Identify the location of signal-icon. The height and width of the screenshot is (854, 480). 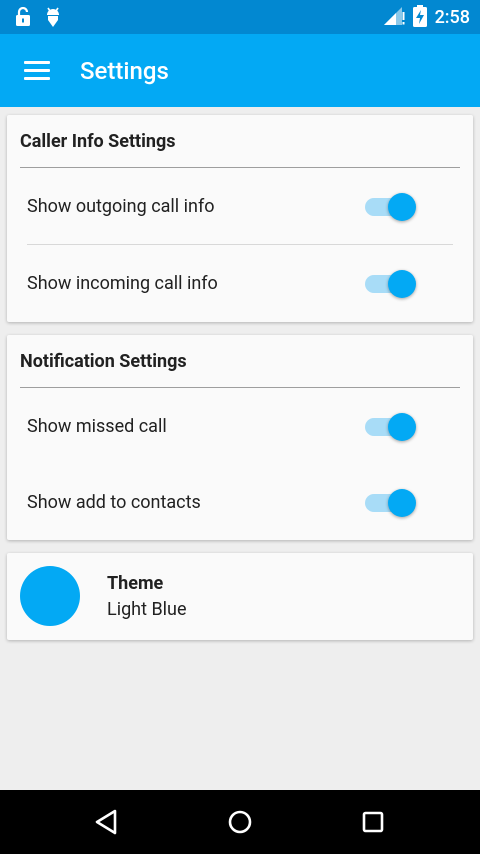
(394, 18).